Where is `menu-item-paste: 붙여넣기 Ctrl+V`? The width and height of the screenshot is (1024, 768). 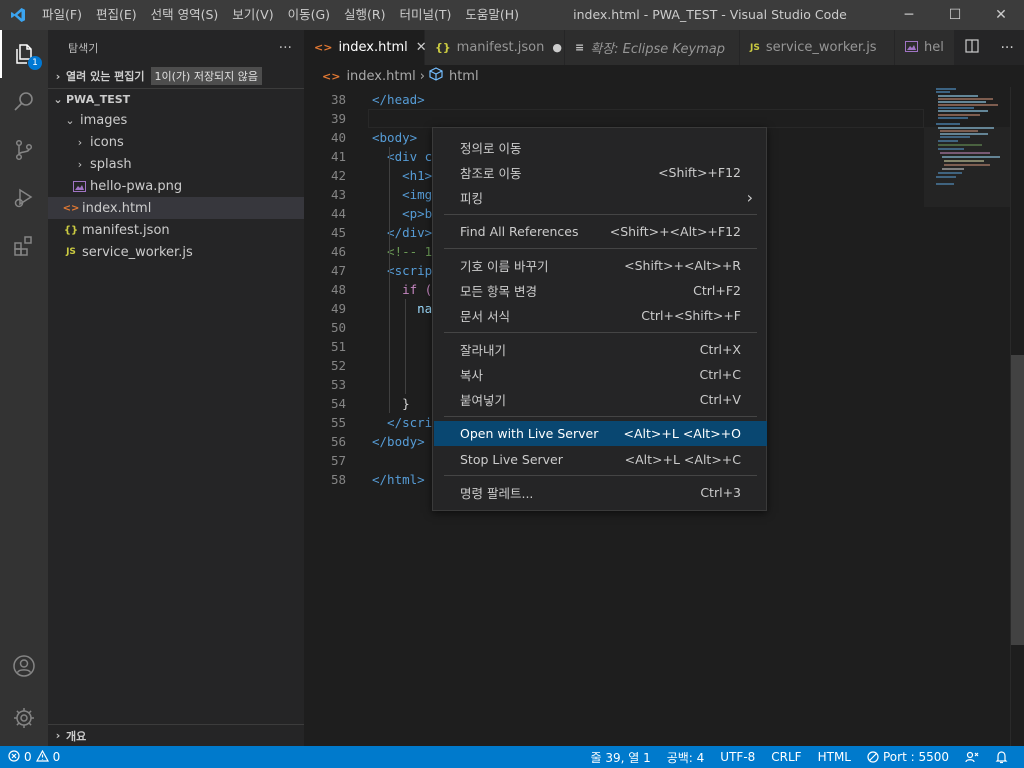 menu-item-paste: 붙여넣기 Ctrl+V is located at coordinates (600, 399).